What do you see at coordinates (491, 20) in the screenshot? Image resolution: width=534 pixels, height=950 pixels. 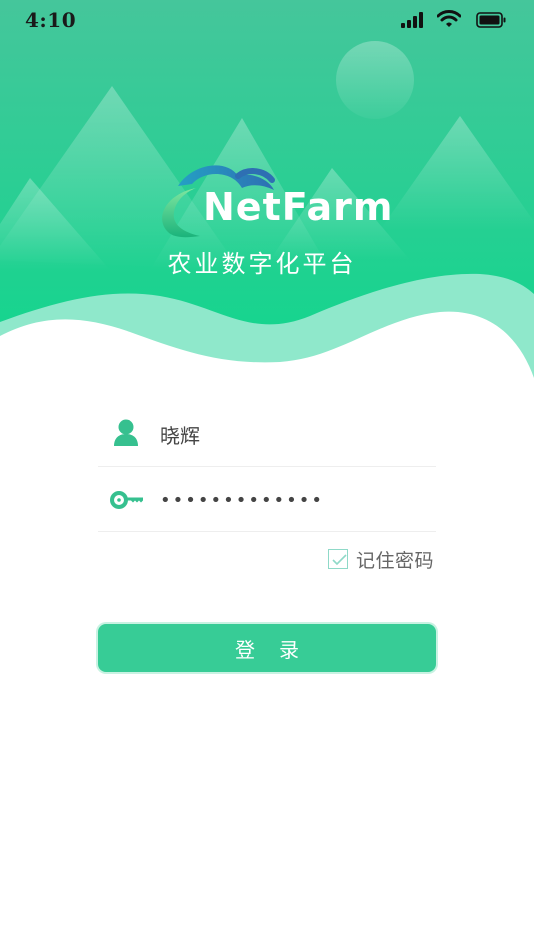 I see `battery-icon` at bounding box center [491, 20].